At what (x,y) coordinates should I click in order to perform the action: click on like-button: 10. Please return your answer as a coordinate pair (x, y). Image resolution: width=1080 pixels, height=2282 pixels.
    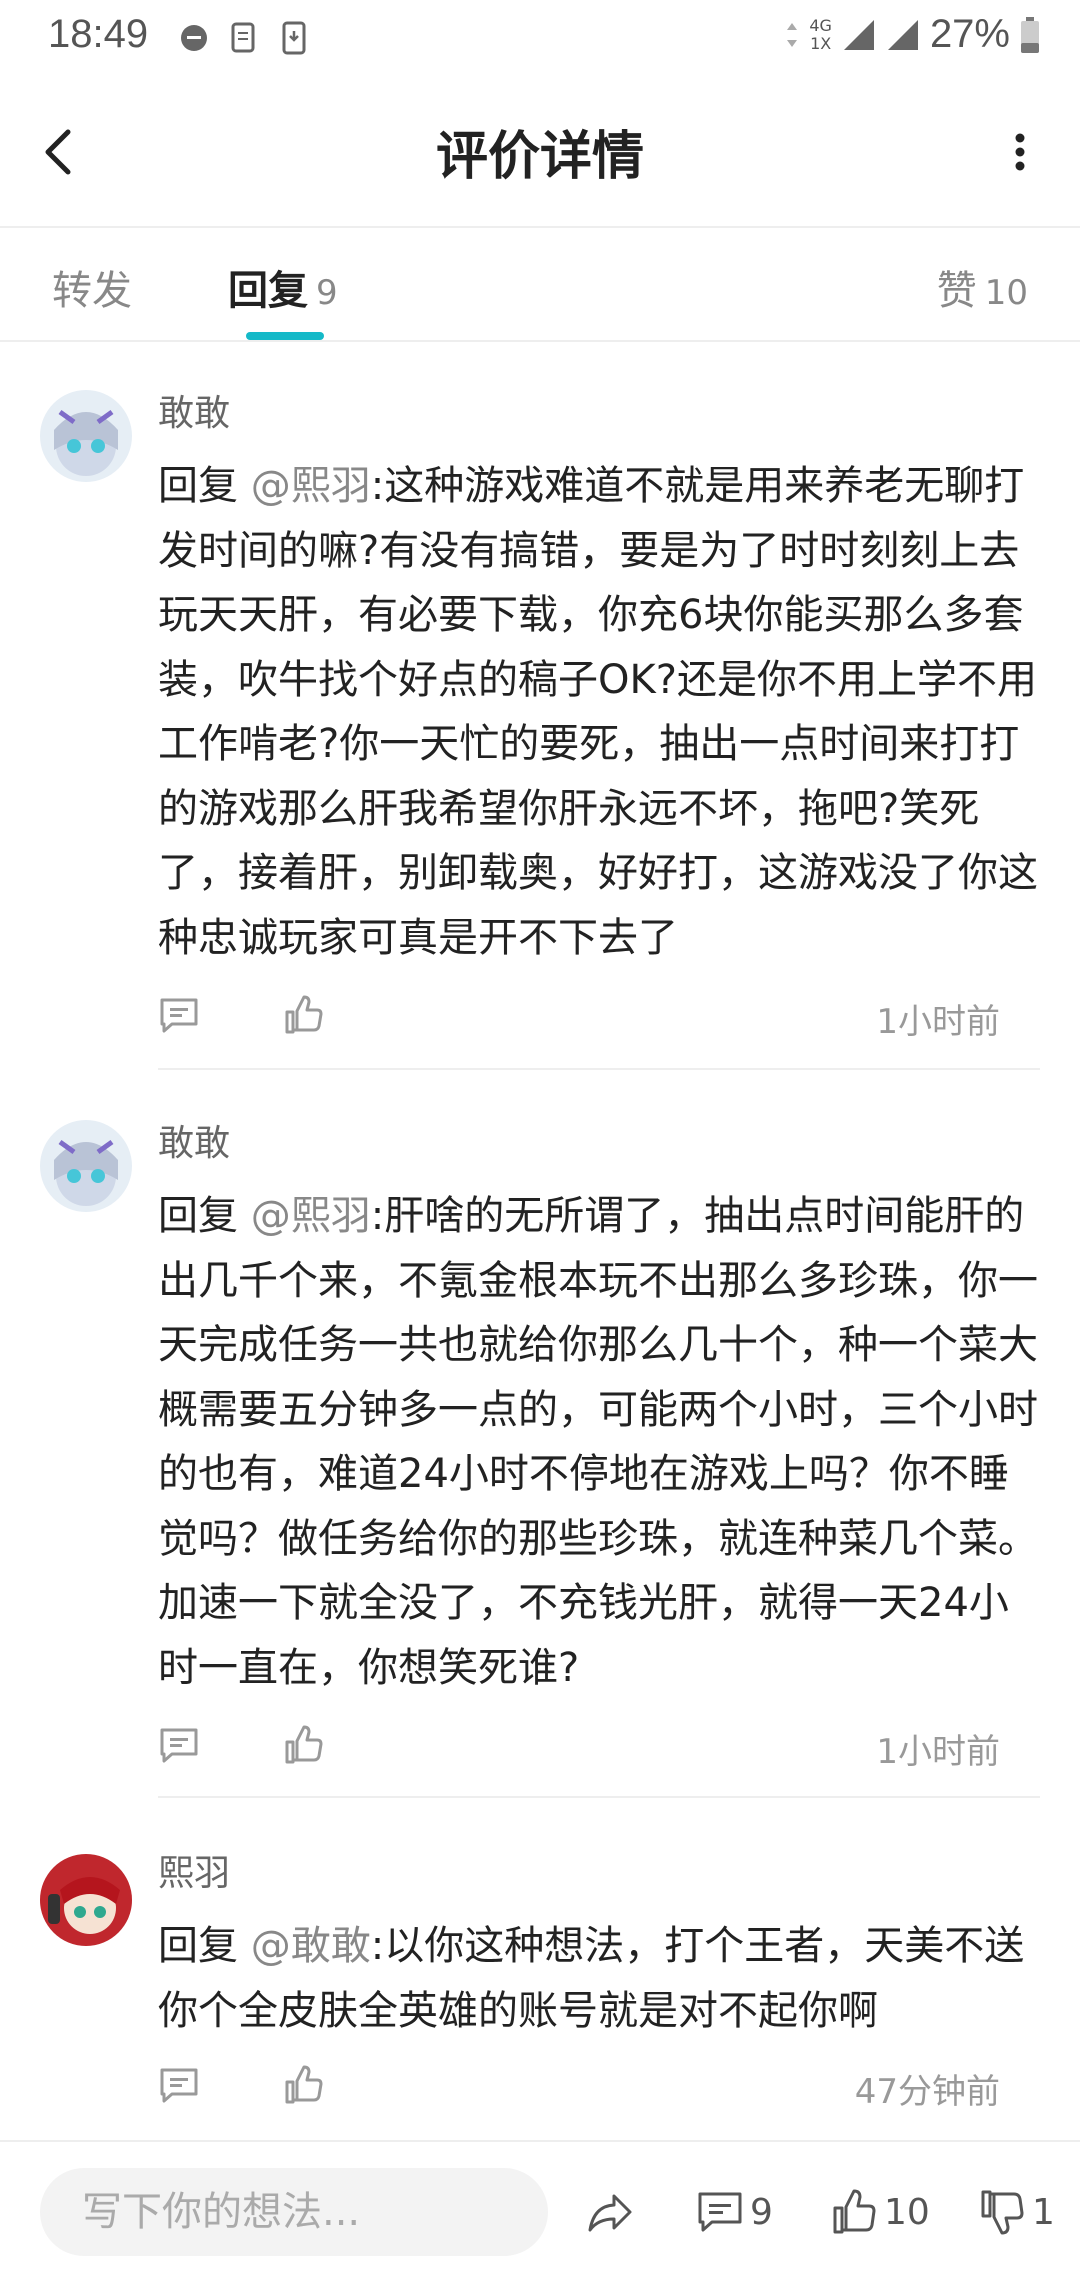
    Looking at the image, I should click on (880, 2212).